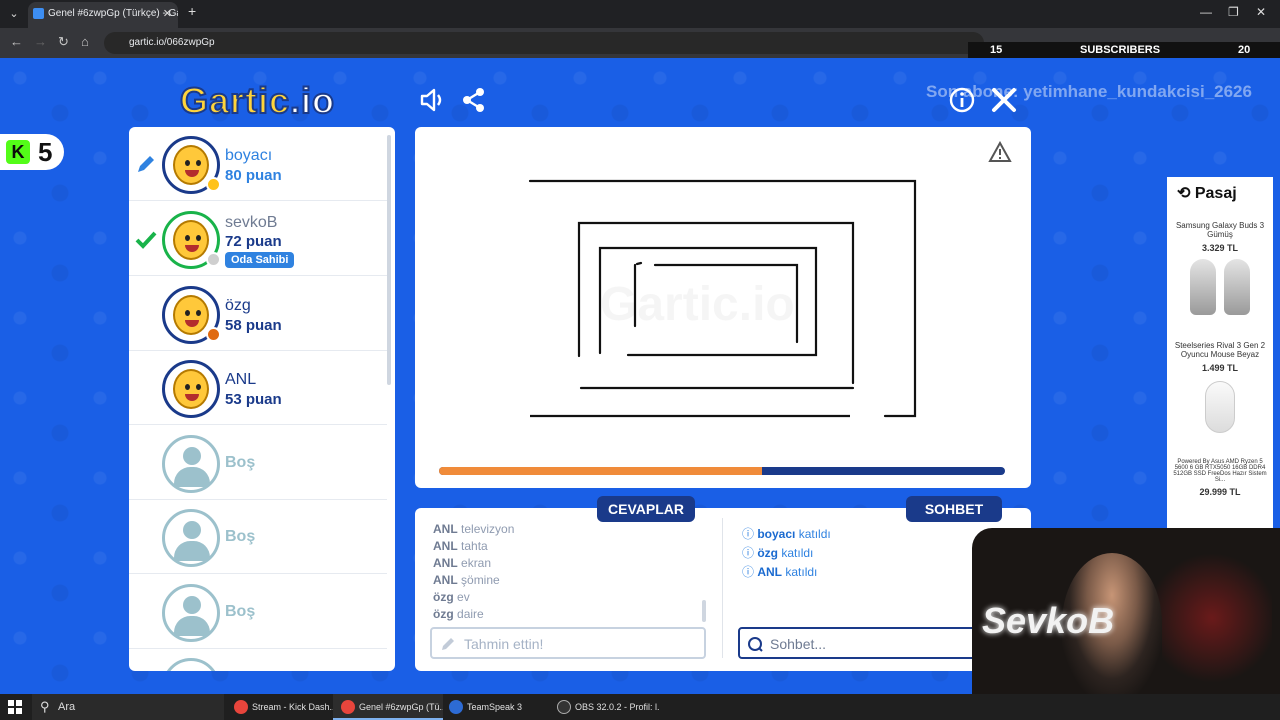 The height and width of the screenshot is (720, 1280). What do you see at coordinates (1220, 407) in the screenshot?
I see `mouse-image` at bounding box center [1220, 407].